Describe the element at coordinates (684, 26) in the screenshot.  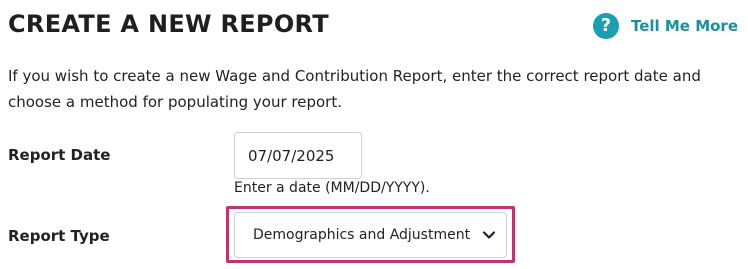
I see `tell-me-more-label: Tell Me More` at that location.